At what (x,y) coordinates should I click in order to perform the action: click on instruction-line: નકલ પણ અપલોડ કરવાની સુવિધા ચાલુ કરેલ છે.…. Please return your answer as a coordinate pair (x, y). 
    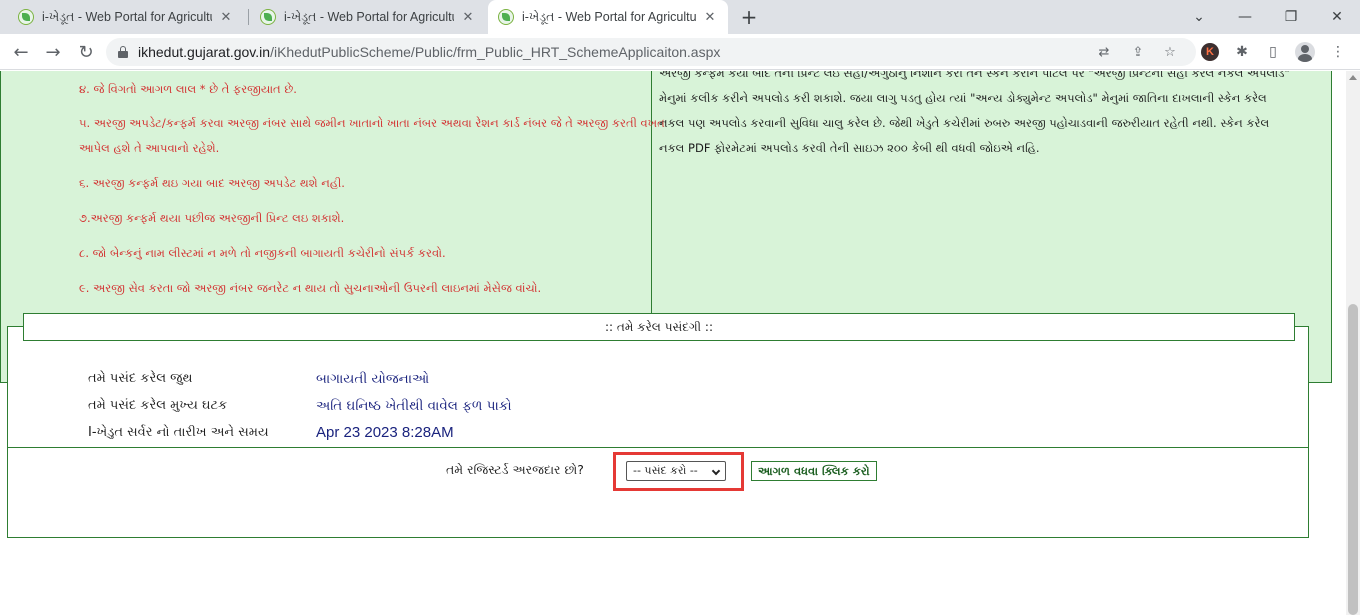
    Looking at the image, I should click on (964, 123).